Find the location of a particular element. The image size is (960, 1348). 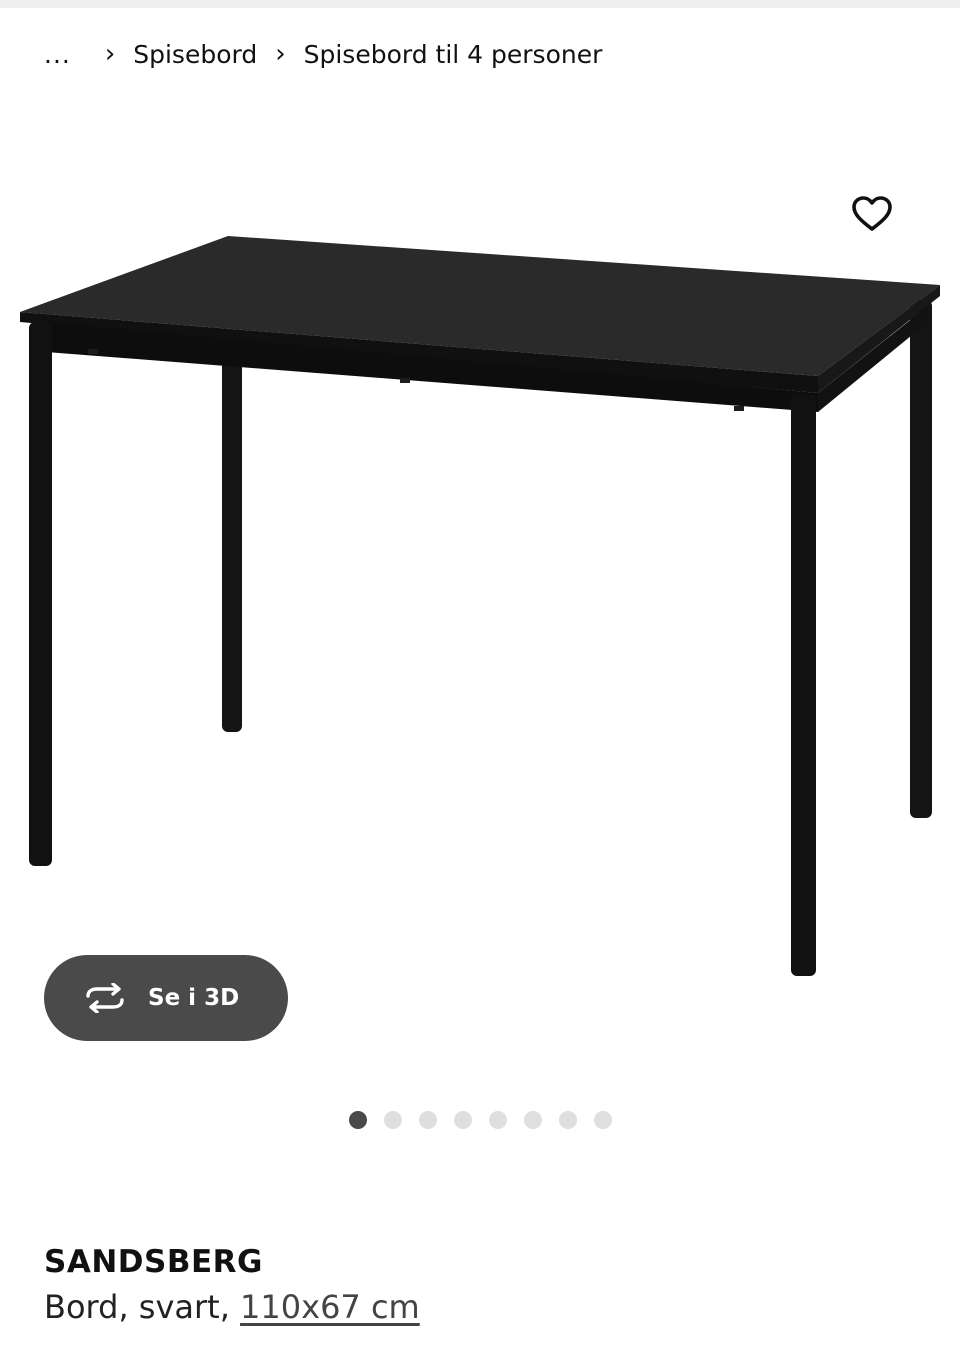

rotate-3d-icon is located at coordinates (105, 998).